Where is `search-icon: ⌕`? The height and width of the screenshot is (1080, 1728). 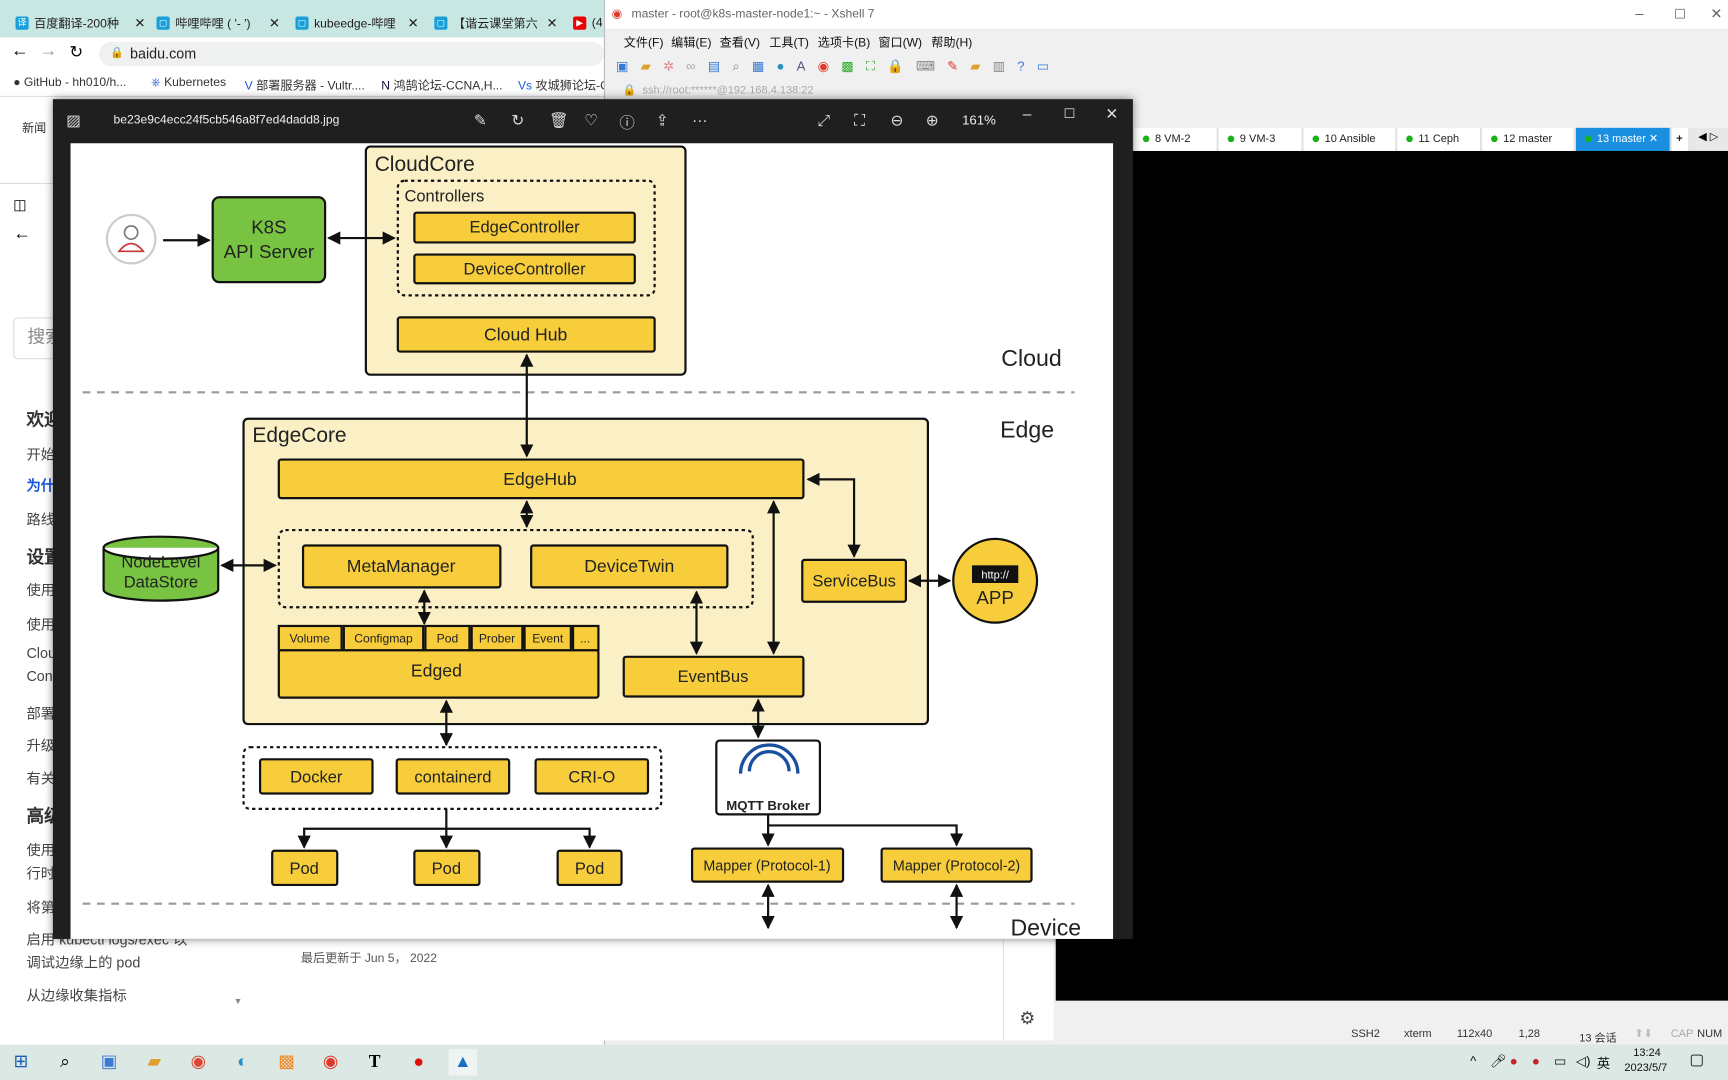 search-icon: ⌕ is located at coordinates (65, 1062).